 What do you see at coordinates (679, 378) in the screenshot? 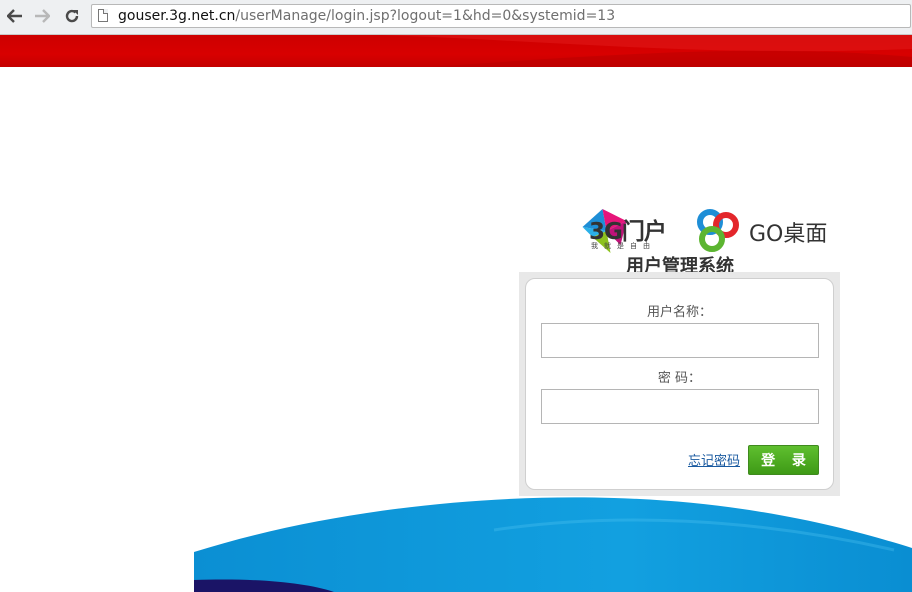
I see `password-label: 密 码：` at bounding box center [679, 378].